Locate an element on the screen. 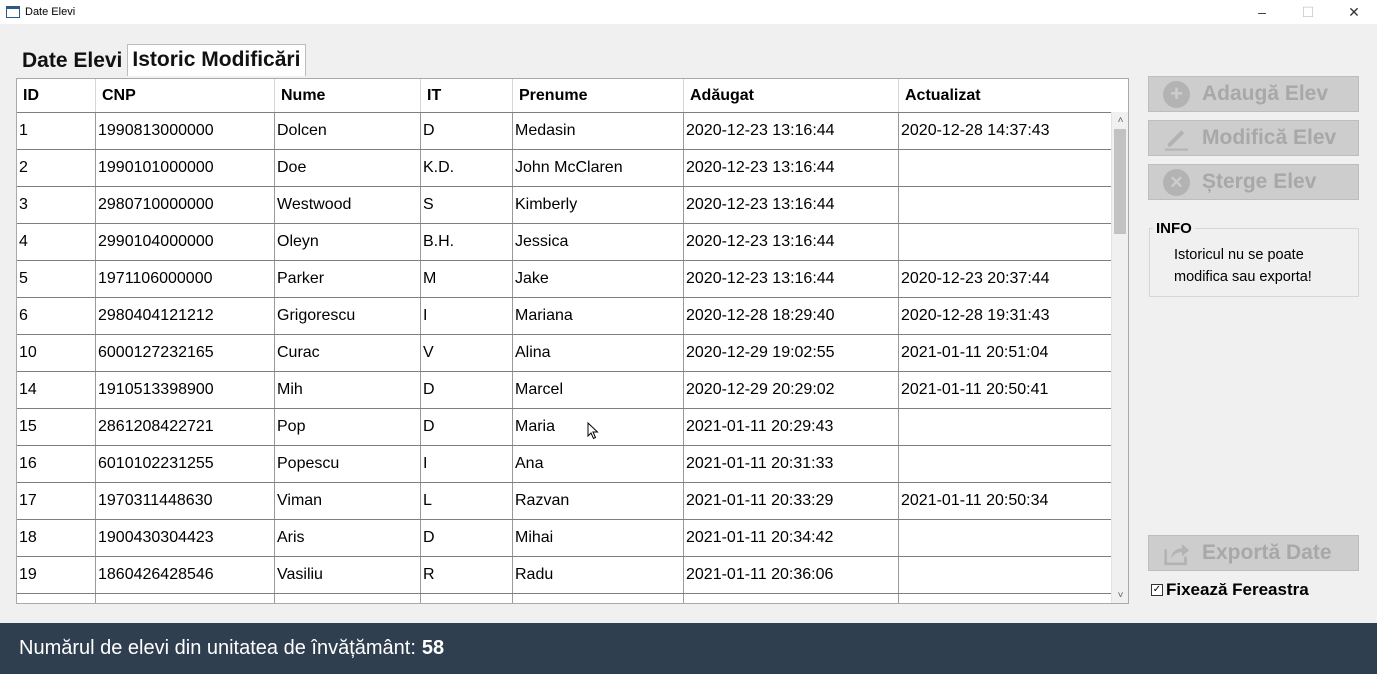  window-app-icon is located at coordinates (13, 12).